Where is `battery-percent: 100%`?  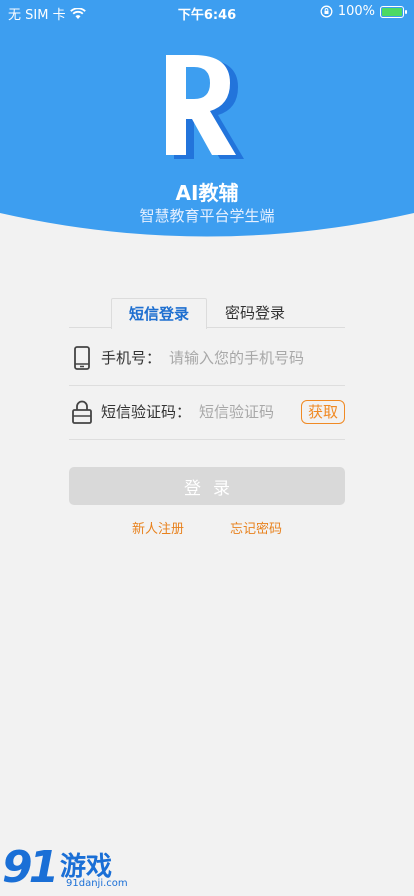 battery-percent: 100% is located at coordinates (356, 11).